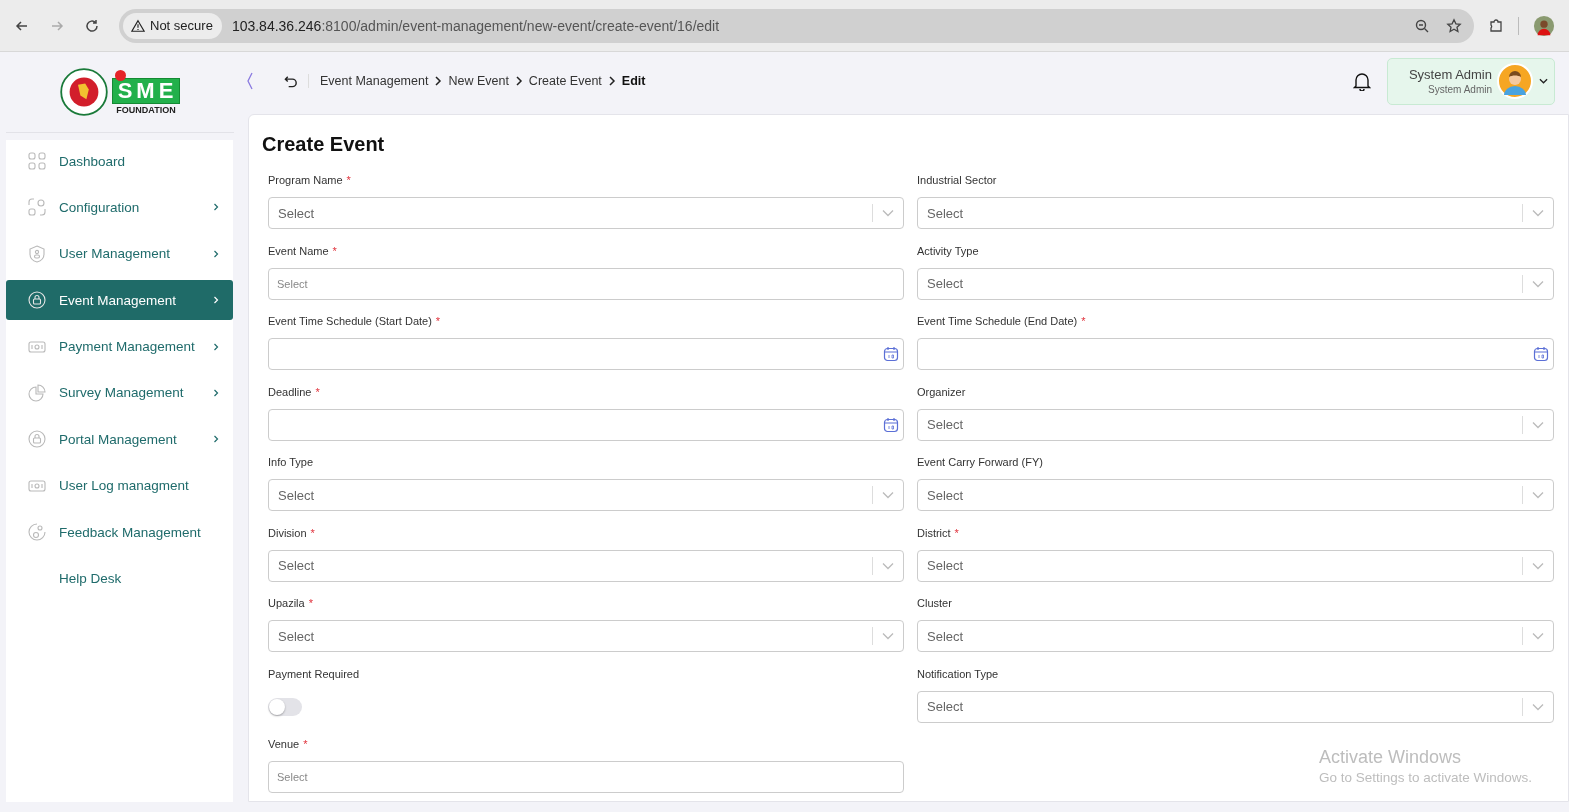  Describe the element at coordinates (1544, 25) in the screenshot. I see `profile-avatar-icon` at that location.